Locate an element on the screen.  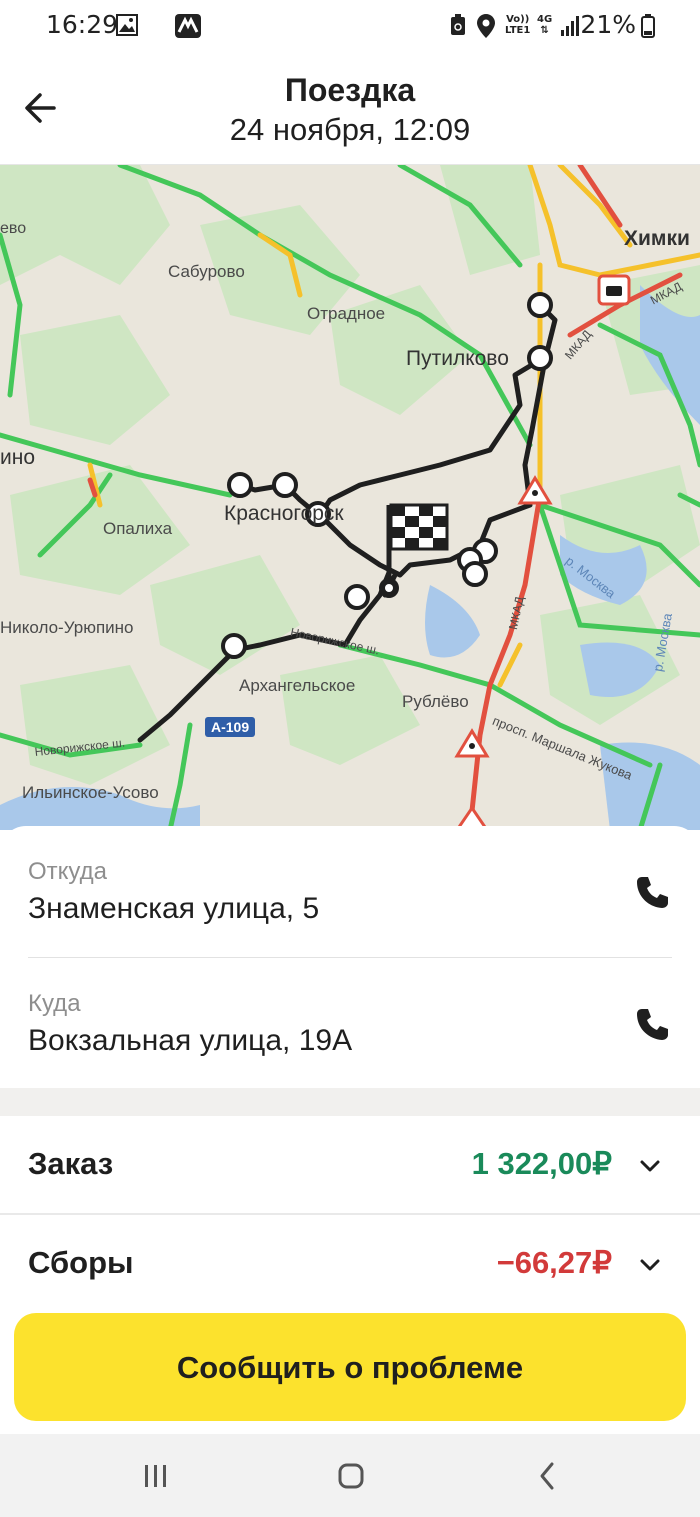
map-label: Сабурово is located at coordinates (206, 271).